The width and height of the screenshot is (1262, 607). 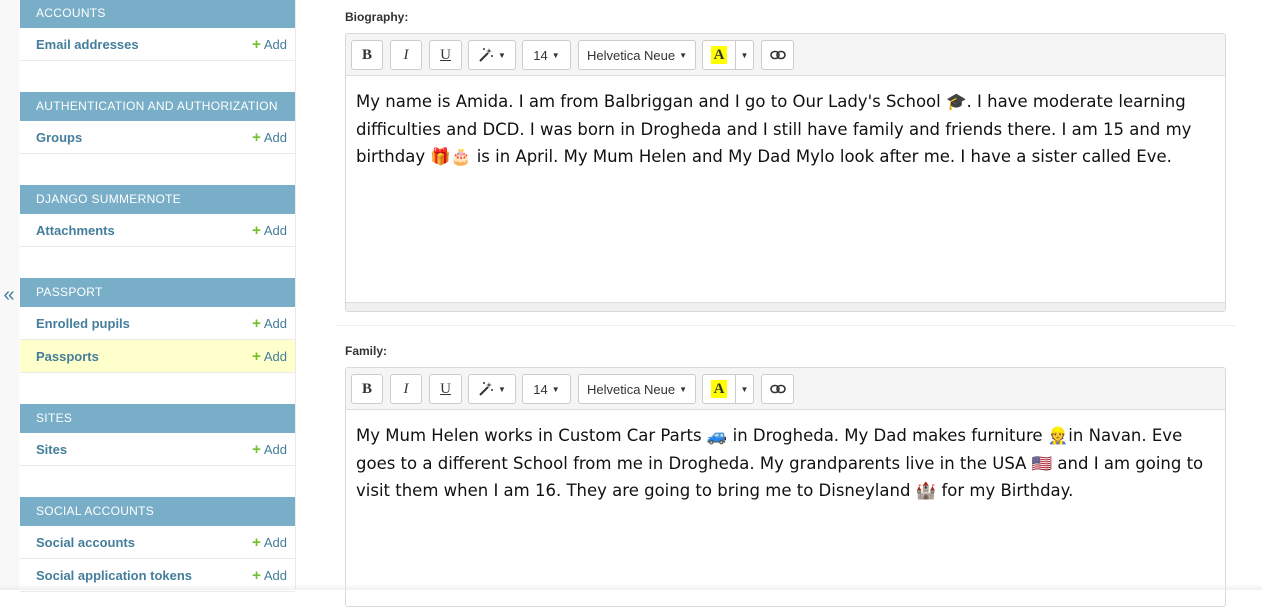 What do you see at coordinates (366, 351) in the screenshot?
I see `field-label: Family:` at bounding box center [366, 351].